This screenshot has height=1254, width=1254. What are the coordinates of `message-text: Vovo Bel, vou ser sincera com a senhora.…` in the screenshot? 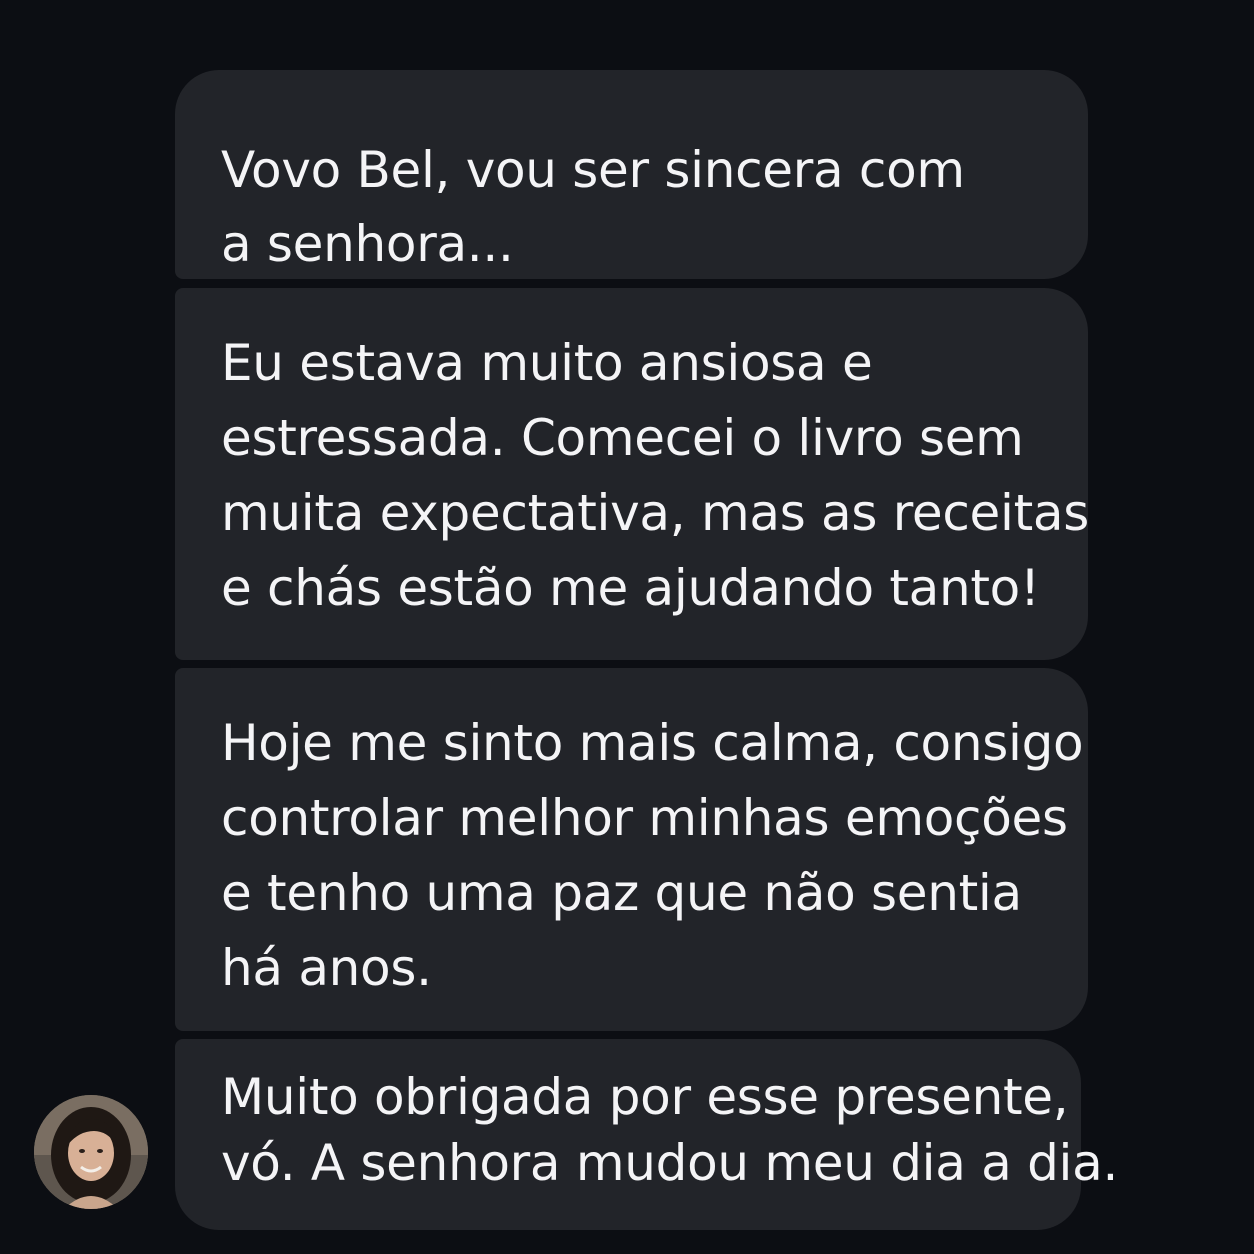 It's located at (593, 207).